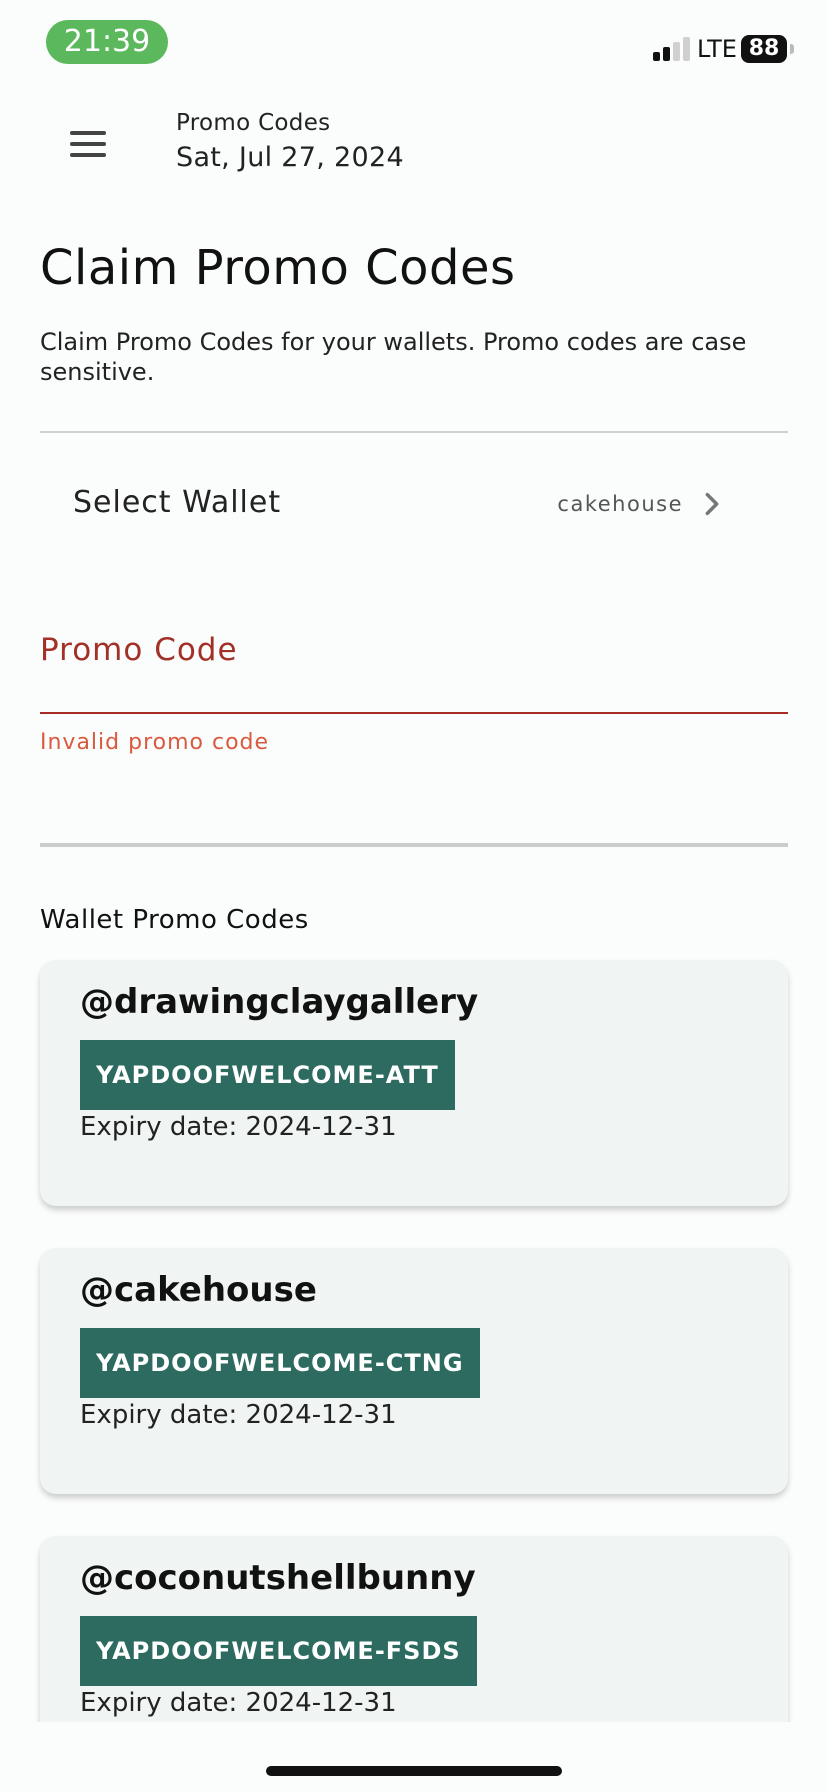 The width and height of the screenshot is (828, 1792). Describe the element at coordinates (414, 45) in the screenshot. I see `status-bar: 21:39 LTE 88` at that location.